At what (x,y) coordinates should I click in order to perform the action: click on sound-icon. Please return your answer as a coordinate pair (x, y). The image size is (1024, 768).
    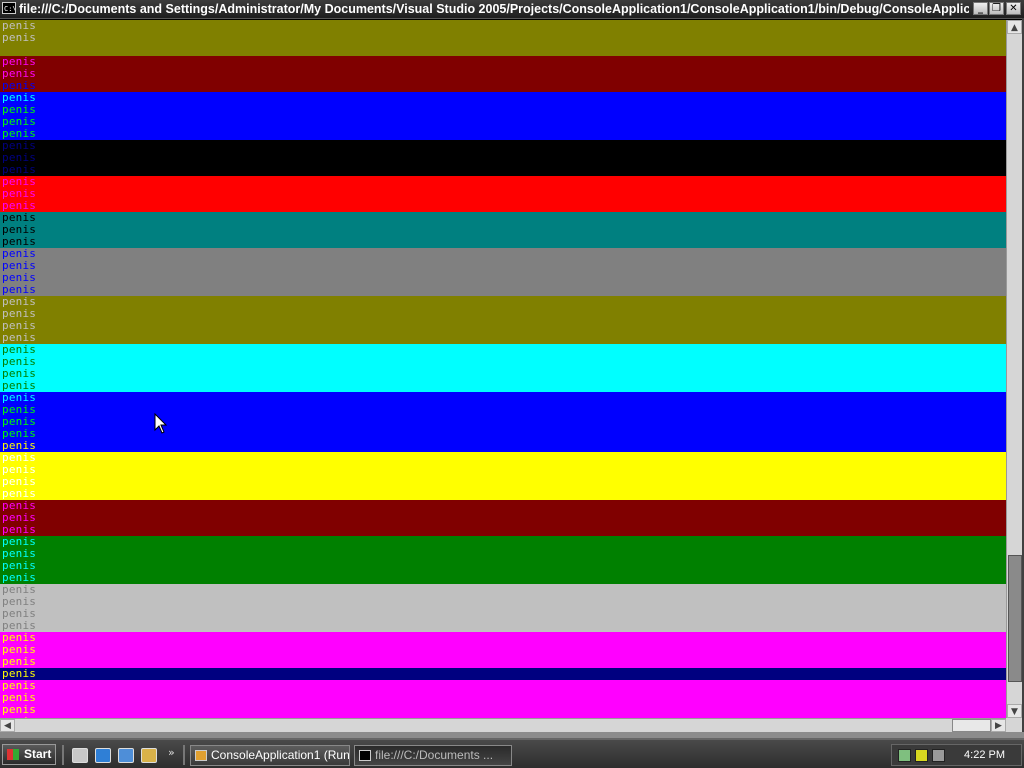
    Looking at the image, I should click on (938, 755).